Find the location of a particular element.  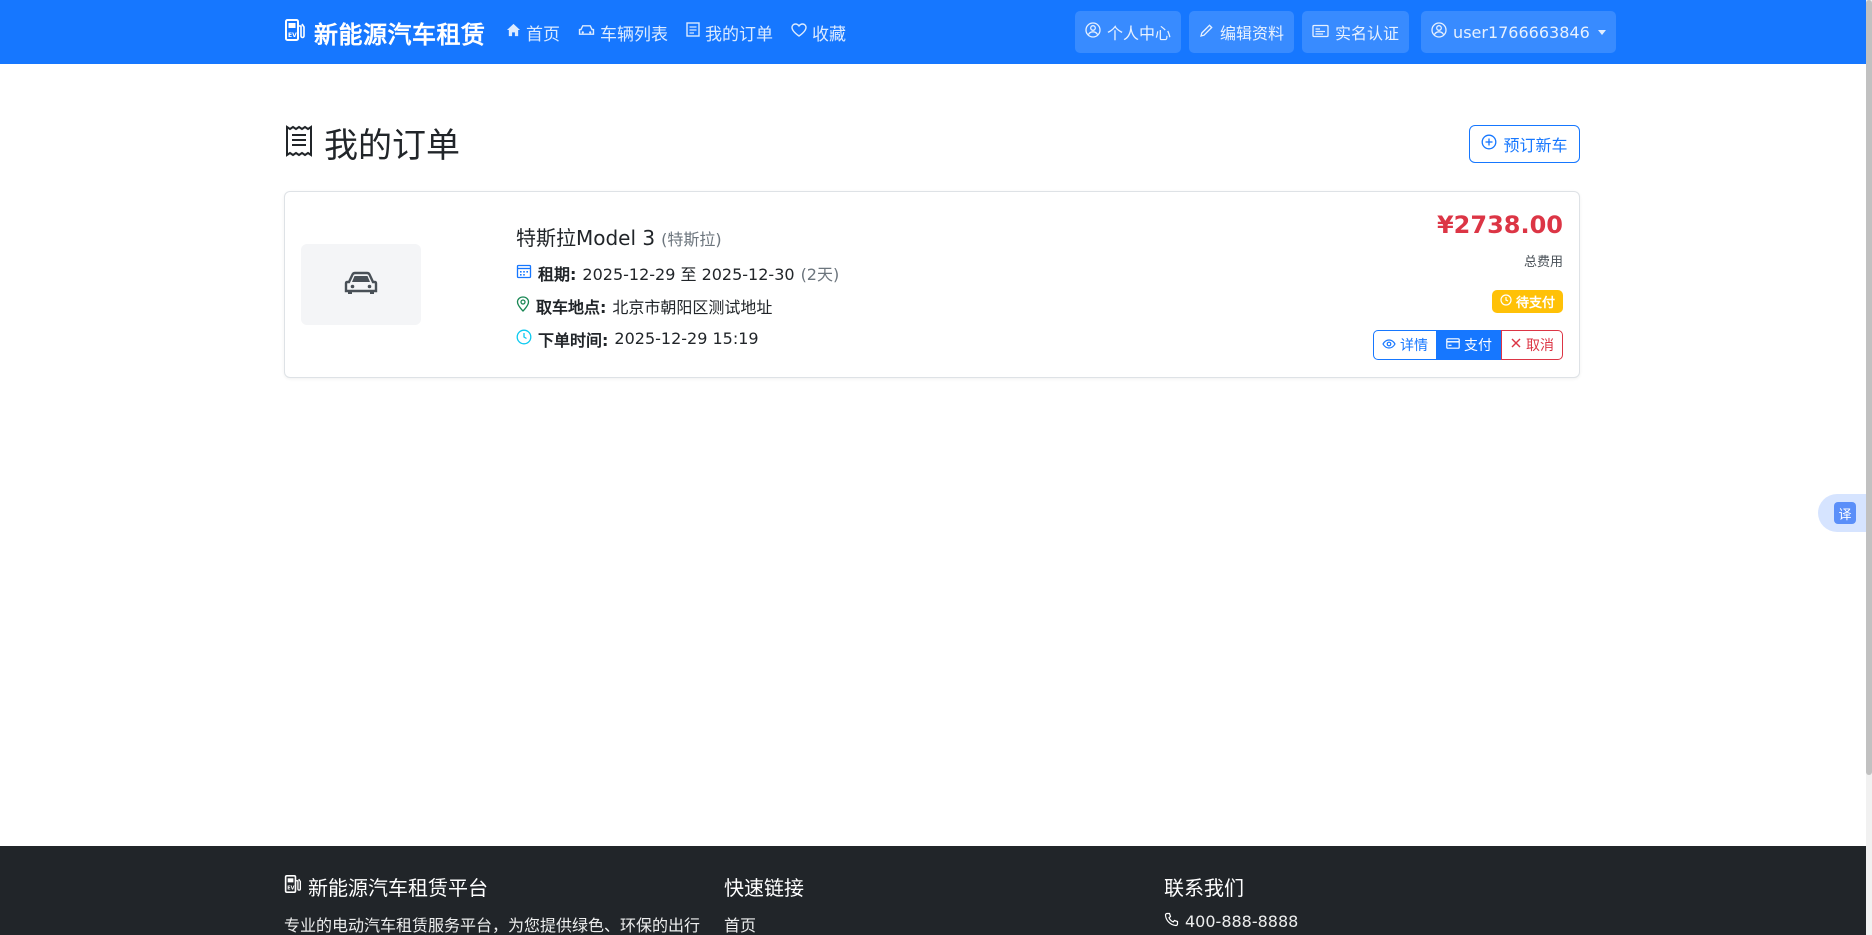

page-scrollbar is located at coordinates (1869, 467).